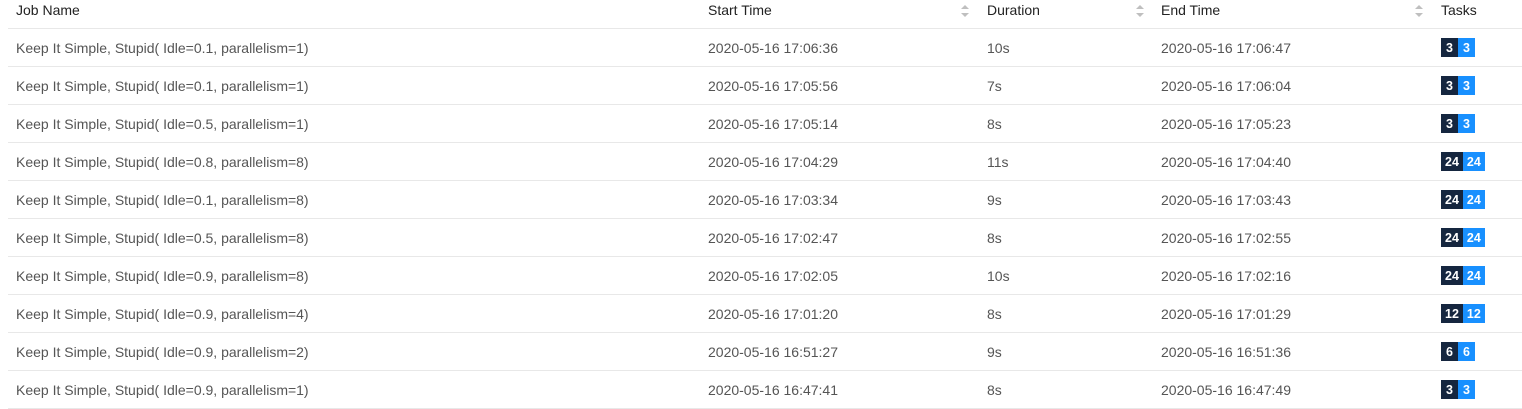 This screenshot has height=409, width=1522. What do you see at coordinates (773, 313) in the screenshot?
I see `start-time-cell: 2020-05-16 17:01:20` at bounding box center [773, 313].